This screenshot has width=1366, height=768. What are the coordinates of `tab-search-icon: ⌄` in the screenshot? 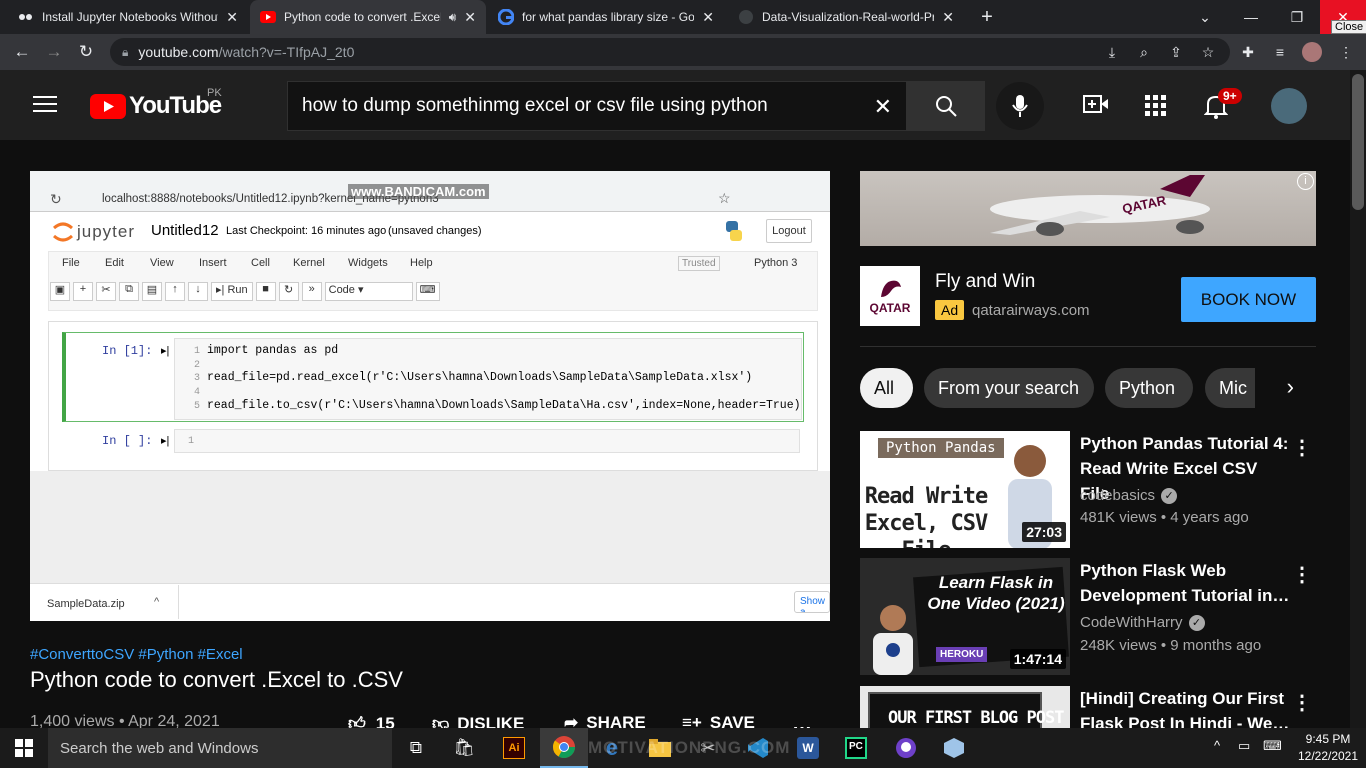 It's located at (1205, 17).